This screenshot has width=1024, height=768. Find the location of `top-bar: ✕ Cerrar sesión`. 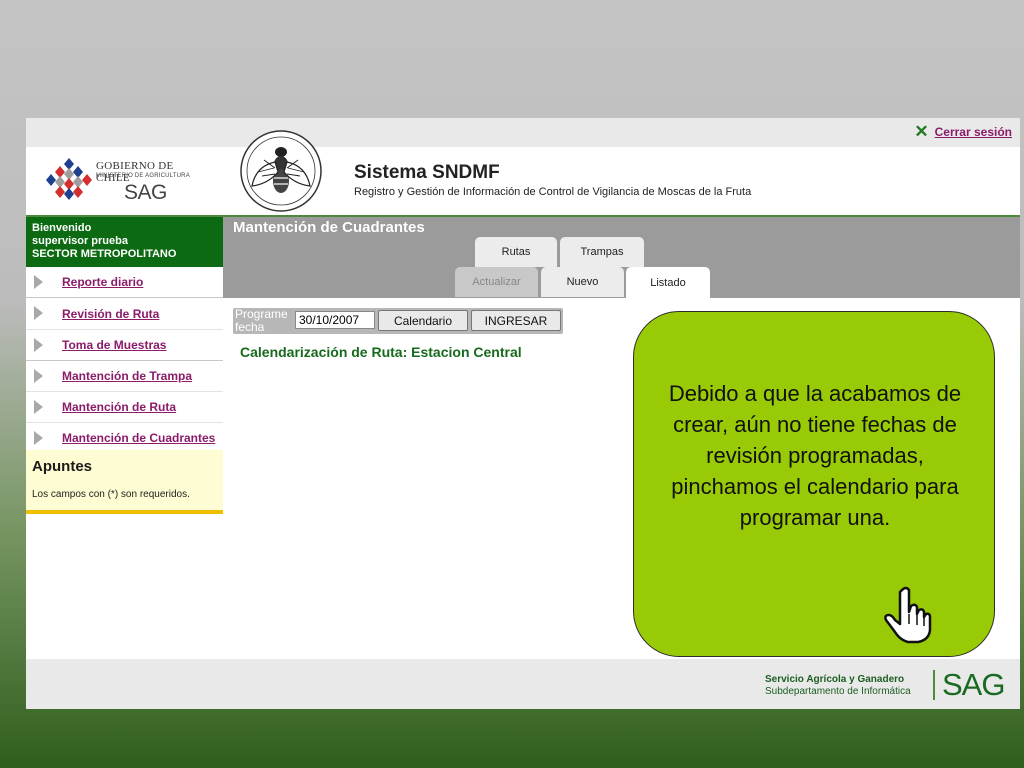

top-bar: ✕ Cerrar sesión is located at coordinates (523, 132).